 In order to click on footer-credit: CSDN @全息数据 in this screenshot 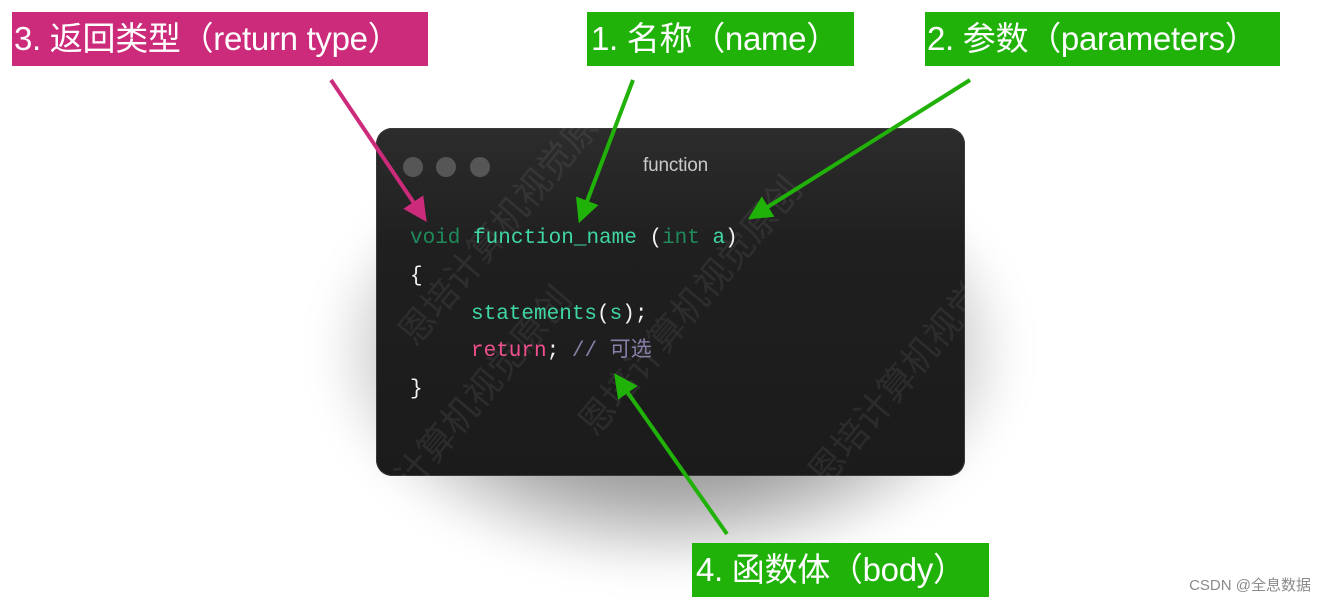, I will do `click(1250, 585)`.